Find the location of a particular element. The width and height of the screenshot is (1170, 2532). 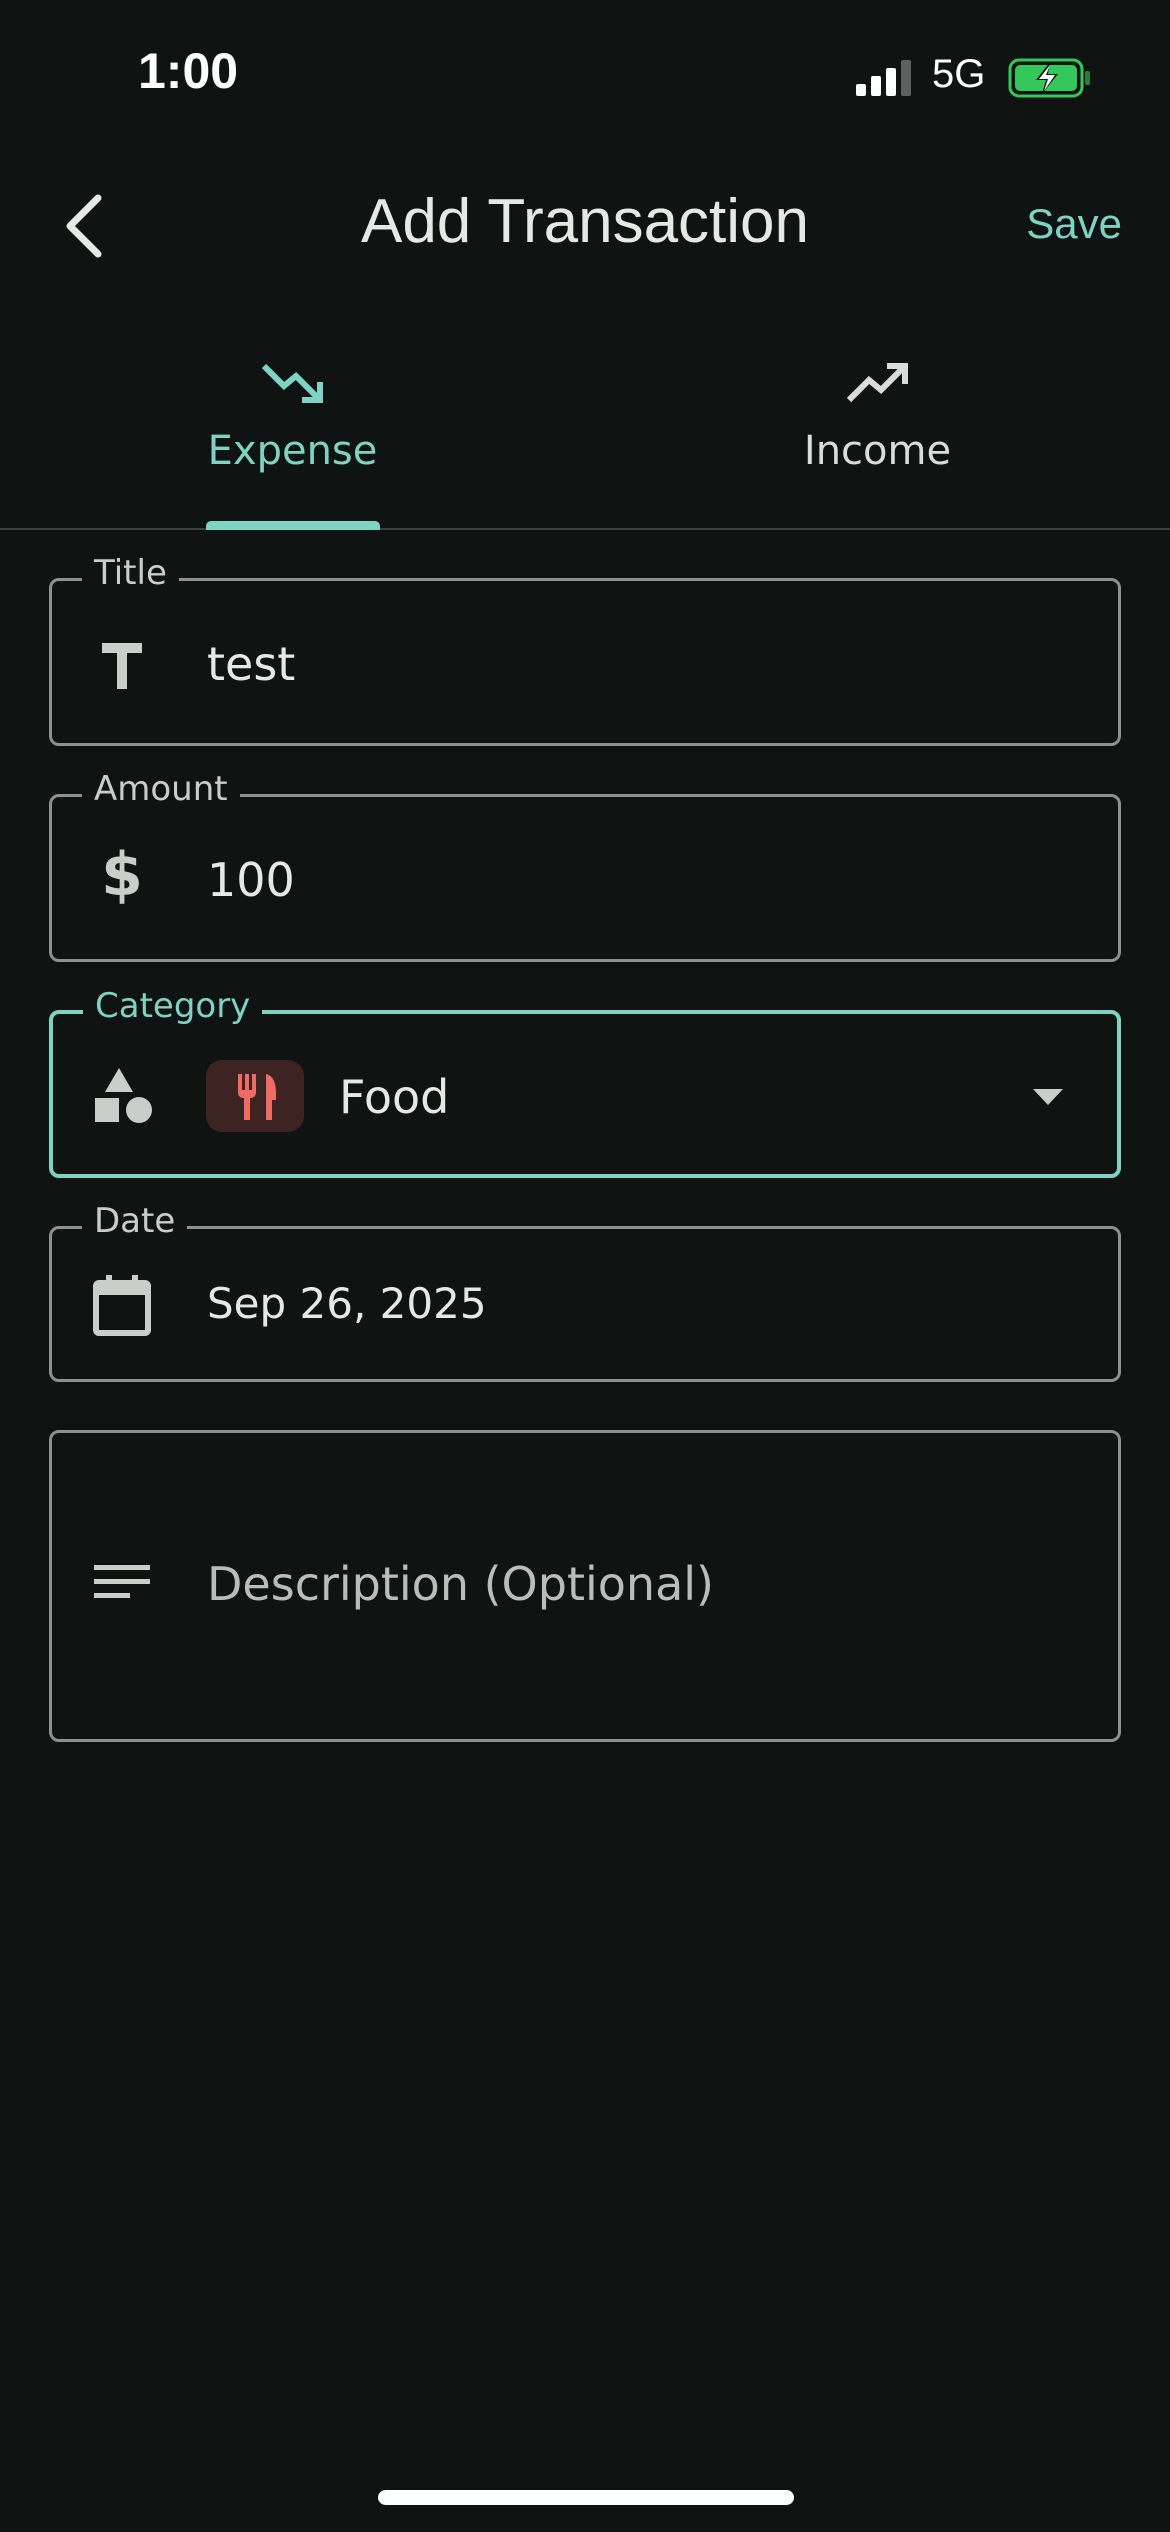

calendar-icon is located at coordinates (122, 1305).